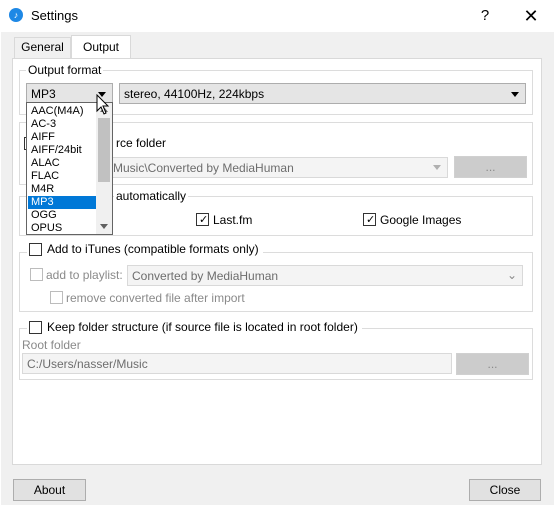 This screenshot has width=555, height=506. What do you see at coordinates (64, 215) in the screenshot?
I see `format-option-ogg: OGG` at bounding box center [64, 215].